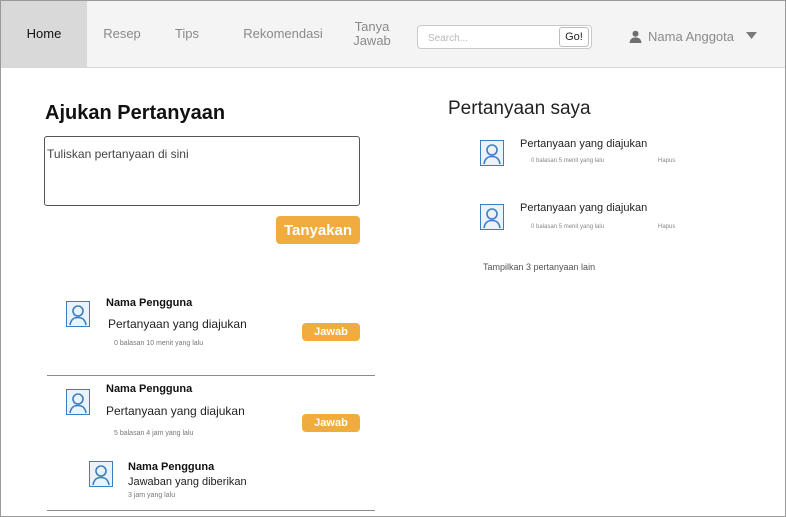  Describe the element at coordinates (44, 34) in the screenshot. I see `nav-home: Home` at that location.